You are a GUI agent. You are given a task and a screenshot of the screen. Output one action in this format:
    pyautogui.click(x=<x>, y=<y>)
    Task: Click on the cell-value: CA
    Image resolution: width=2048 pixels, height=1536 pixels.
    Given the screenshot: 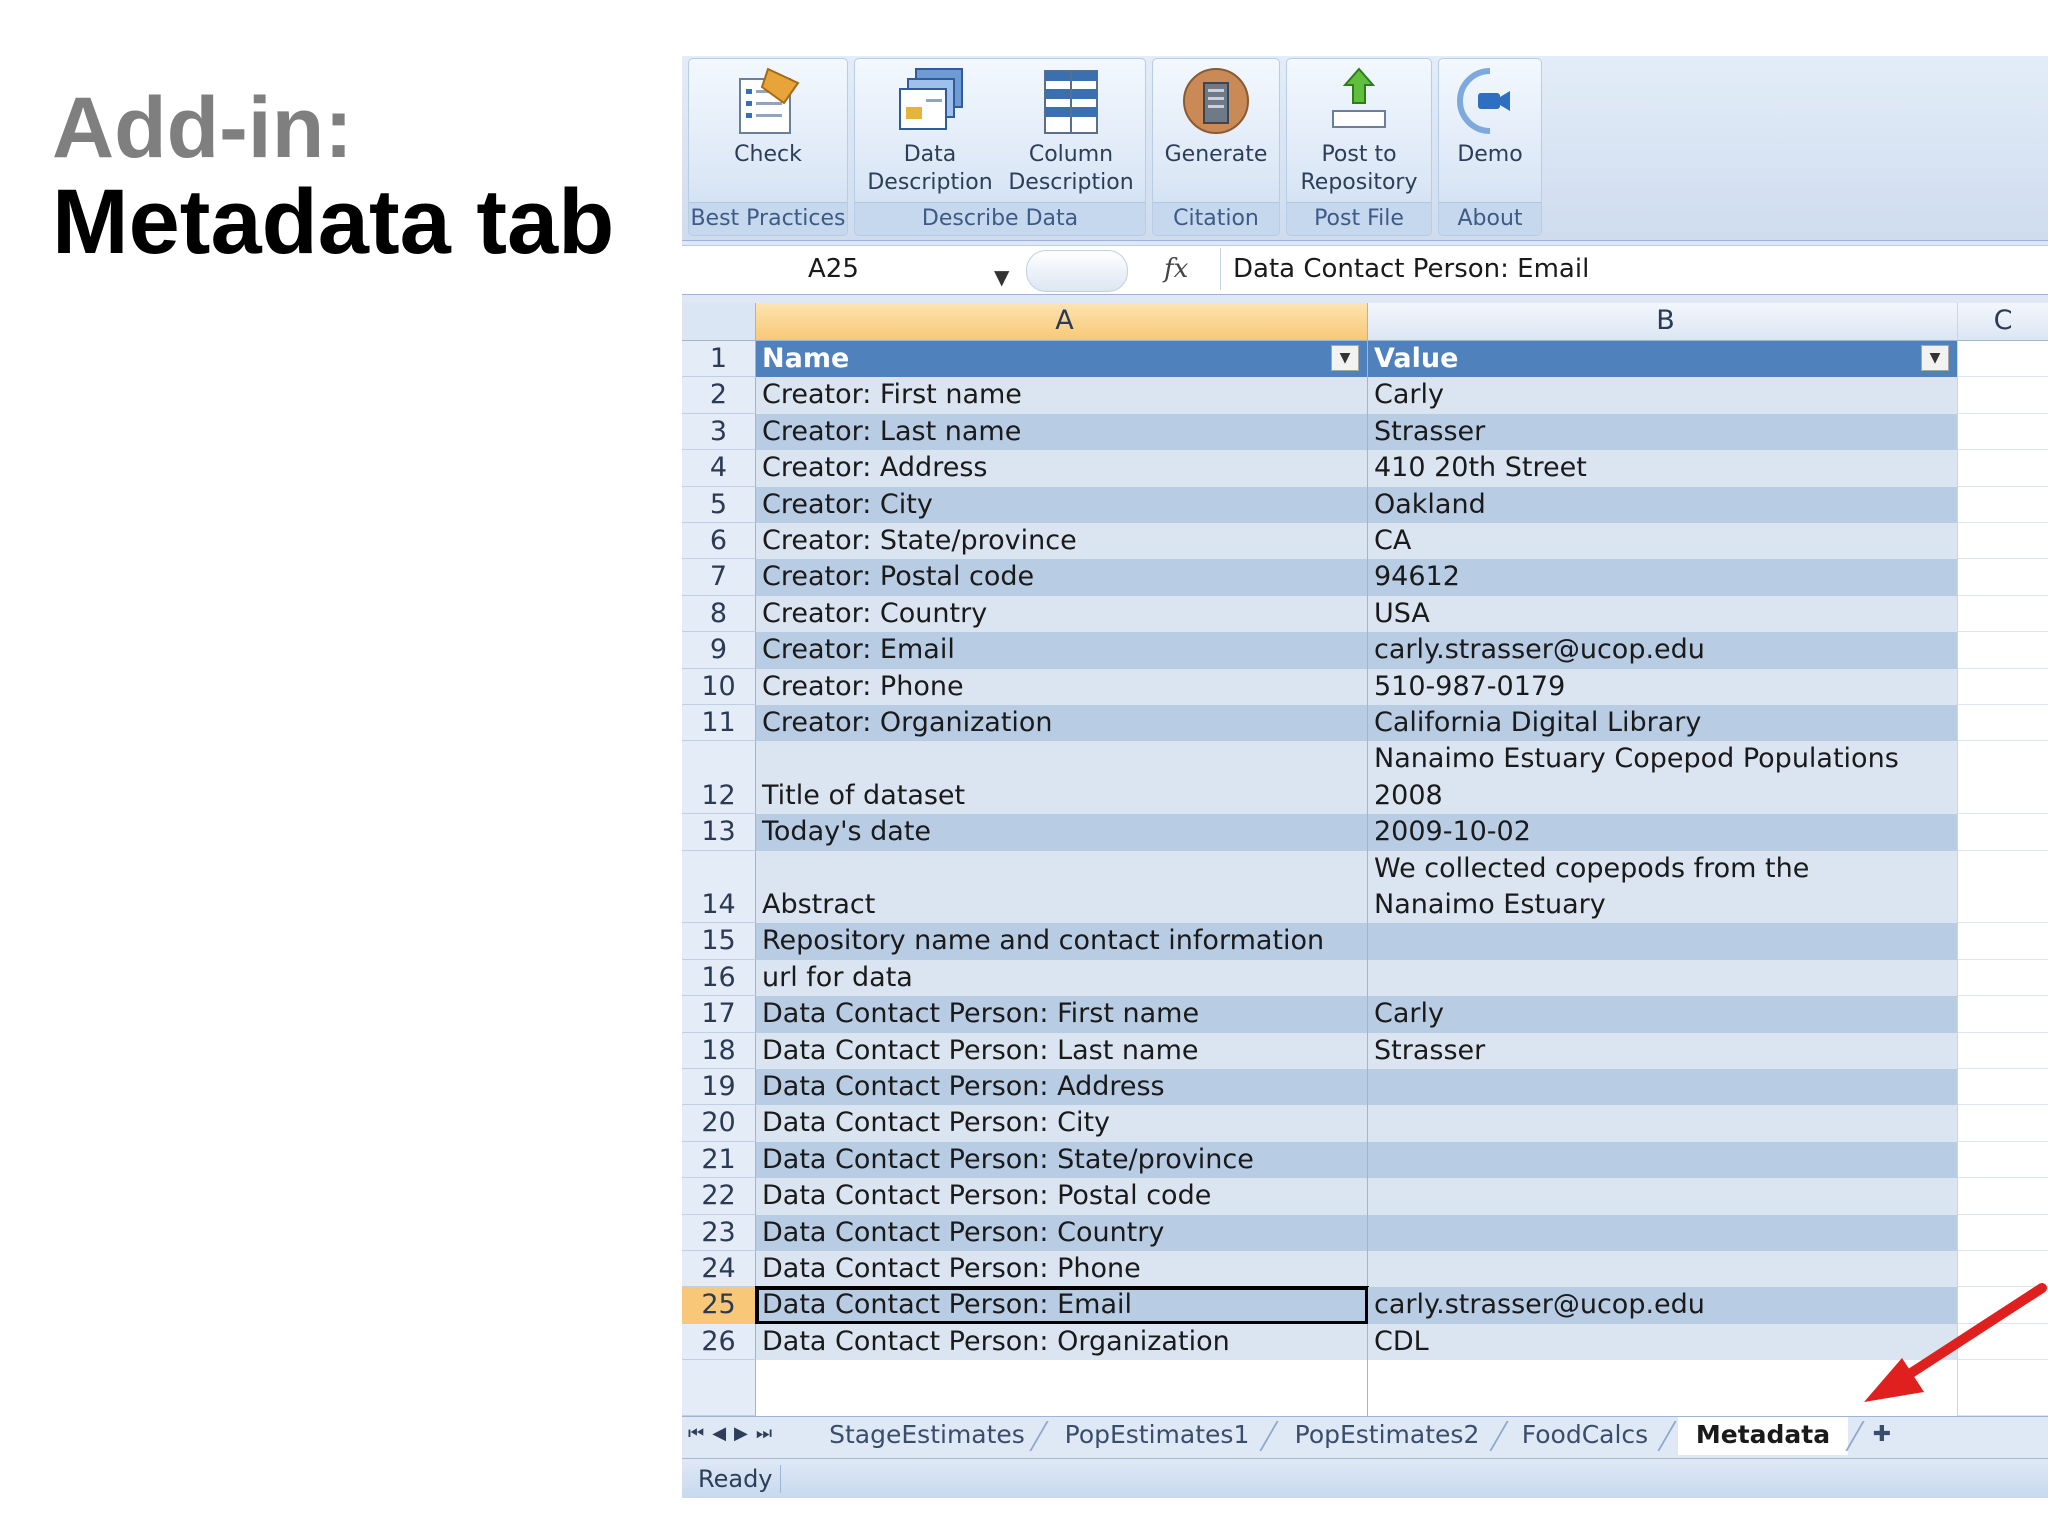 What is the action you would take?
    pyautogui.click(x=1663, y=541)
    